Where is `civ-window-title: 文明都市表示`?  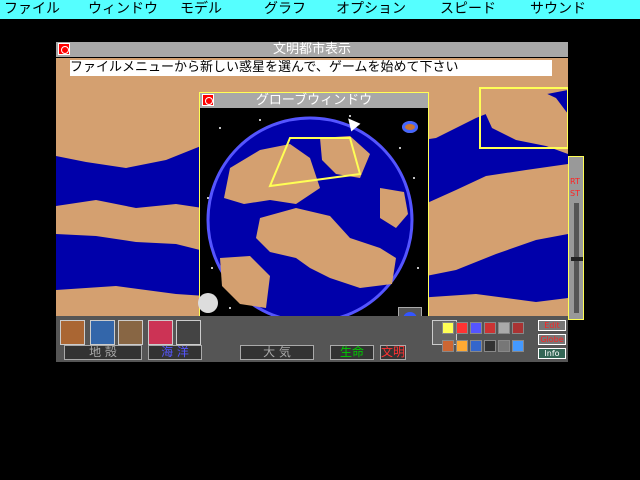
civ-window-title: 文明都市表示 is located at coordinates (311, 49).